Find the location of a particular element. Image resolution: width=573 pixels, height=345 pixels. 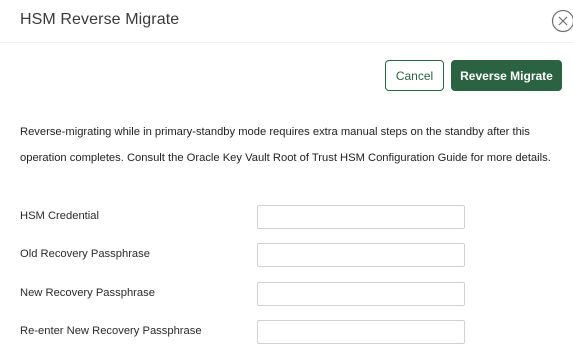

form-row-old-recovery-passphrase: Old Recovery Passphrase is located at coordinates (243, 255).